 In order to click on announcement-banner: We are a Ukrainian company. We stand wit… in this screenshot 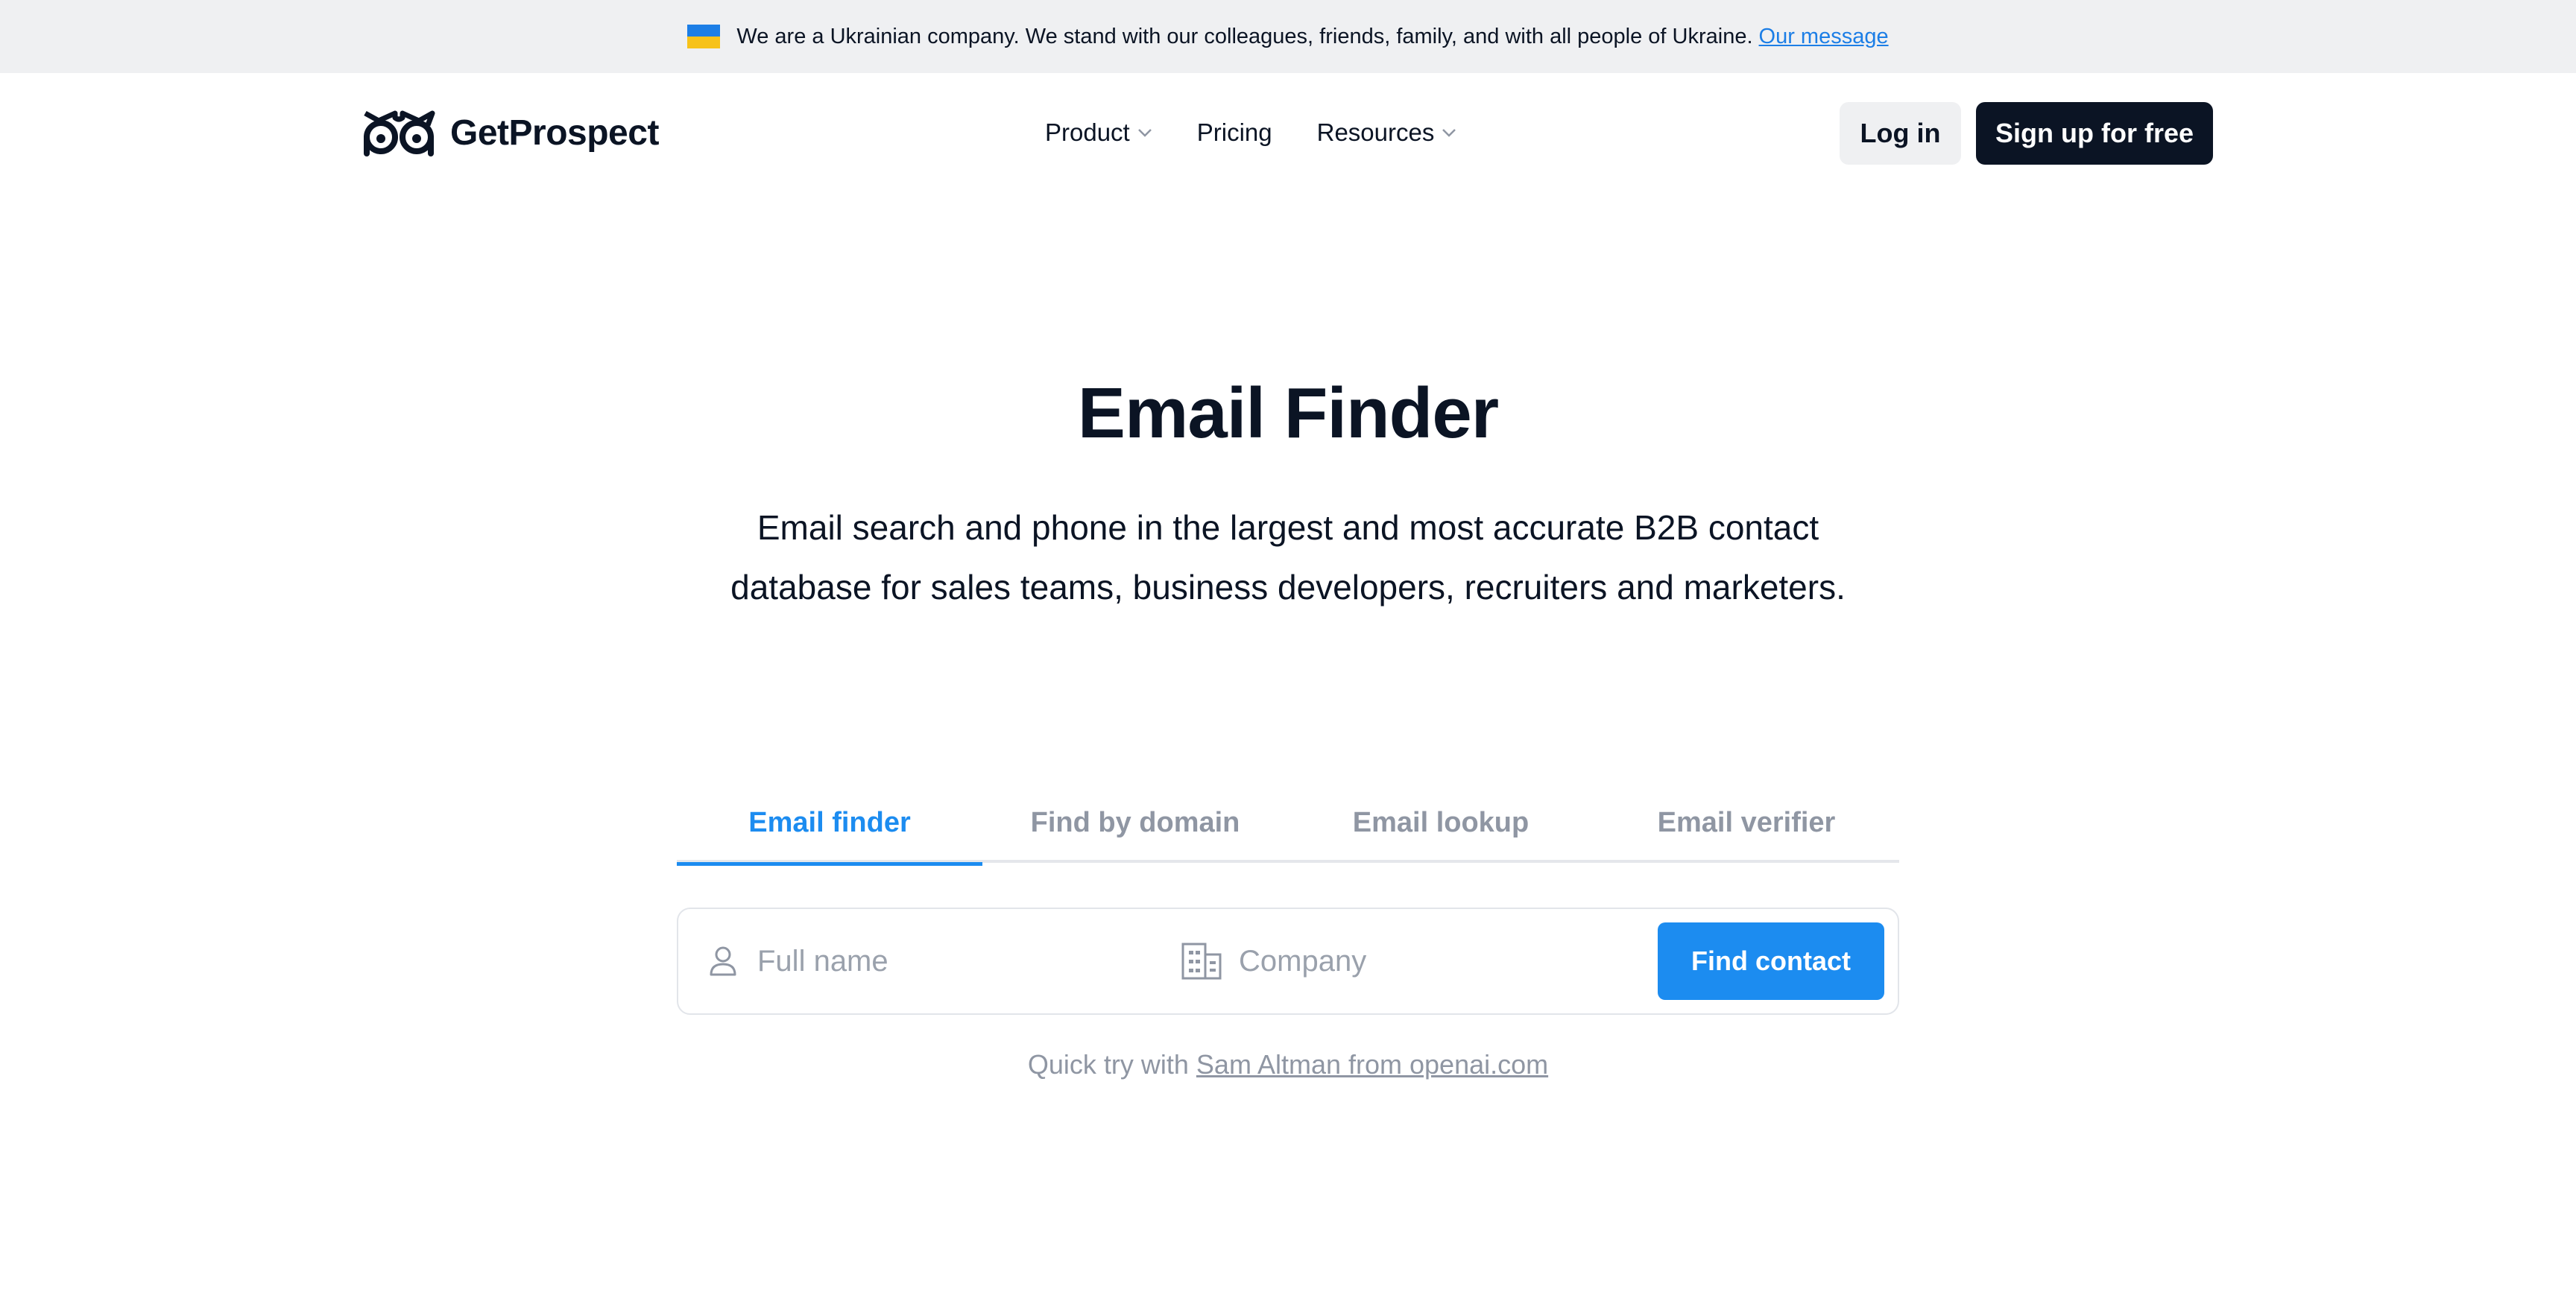, I will do `click(1288, 36)`.